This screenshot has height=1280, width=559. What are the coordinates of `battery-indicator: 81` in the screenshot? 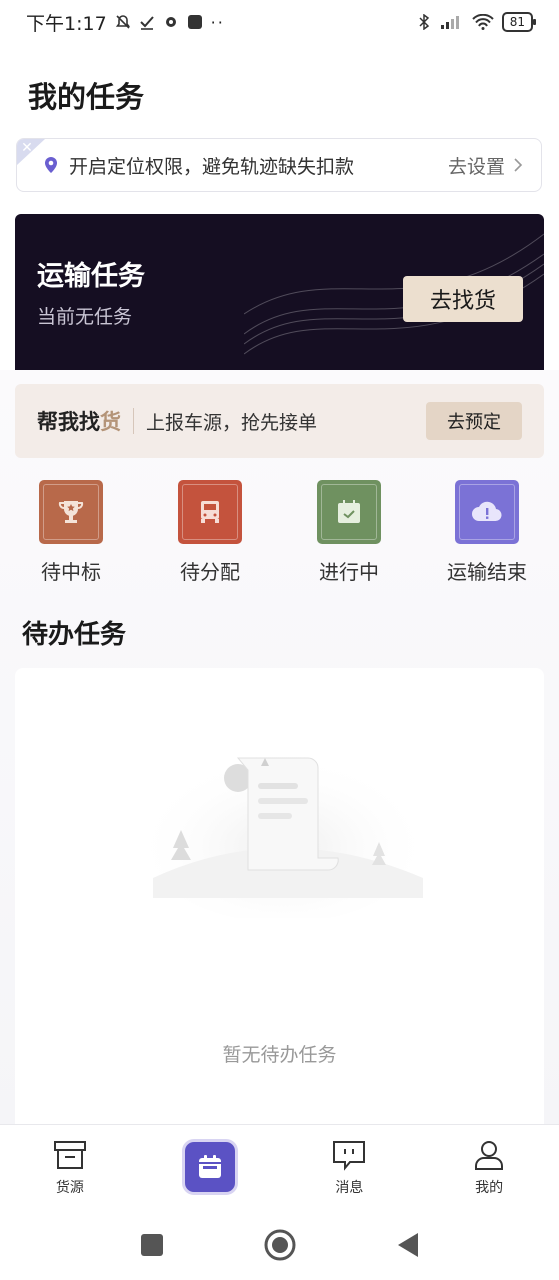 It's located at (519, 22).